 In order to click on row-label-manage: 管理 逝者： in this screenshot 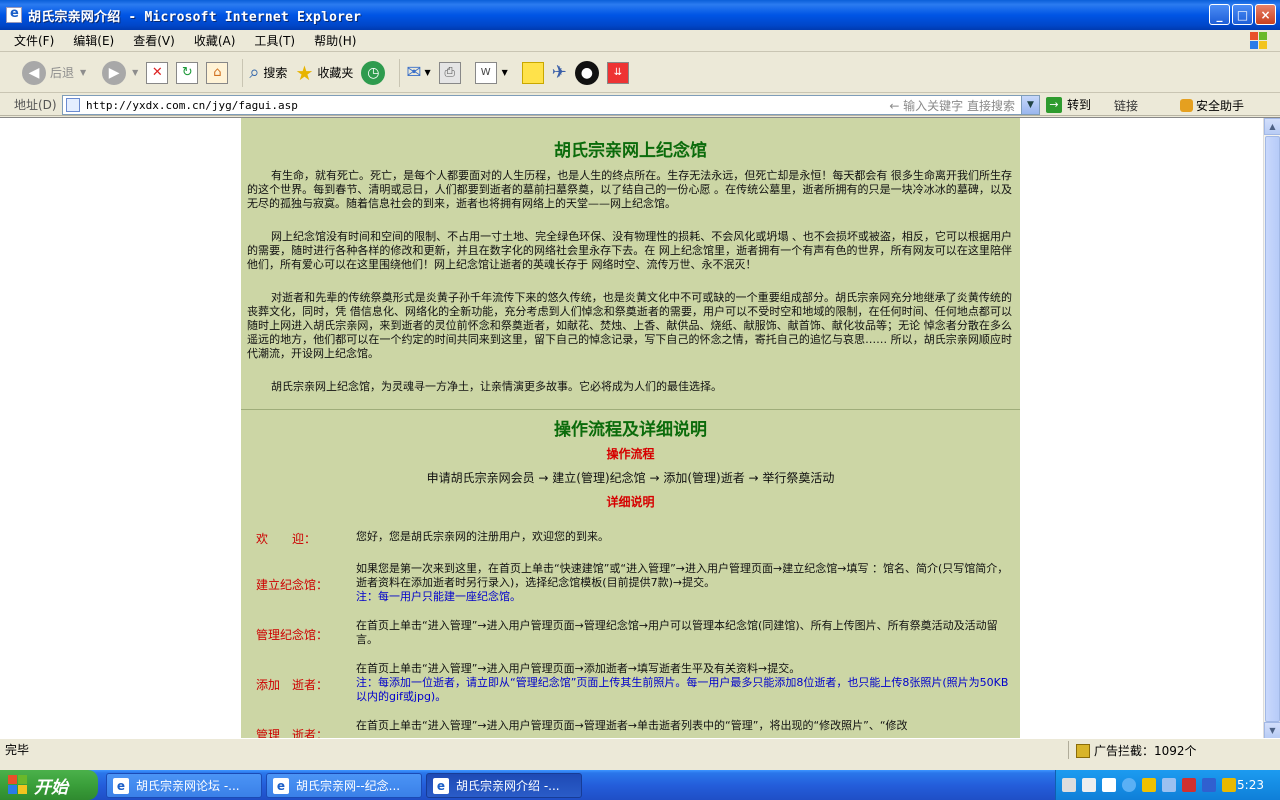, I will do `click(292, 733)`.